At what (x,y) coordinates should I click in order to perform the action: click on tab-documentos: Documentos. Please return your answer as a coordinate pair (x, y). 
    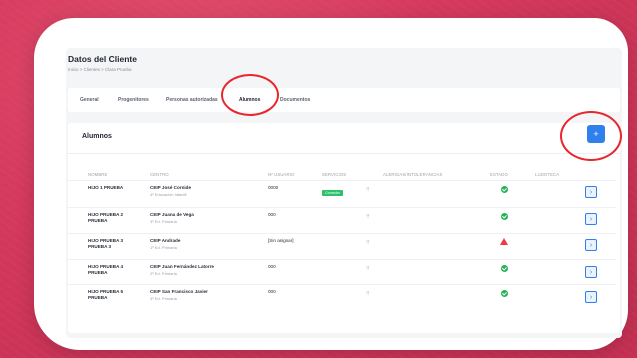
    Looking at the image, I should click on (295, 100).